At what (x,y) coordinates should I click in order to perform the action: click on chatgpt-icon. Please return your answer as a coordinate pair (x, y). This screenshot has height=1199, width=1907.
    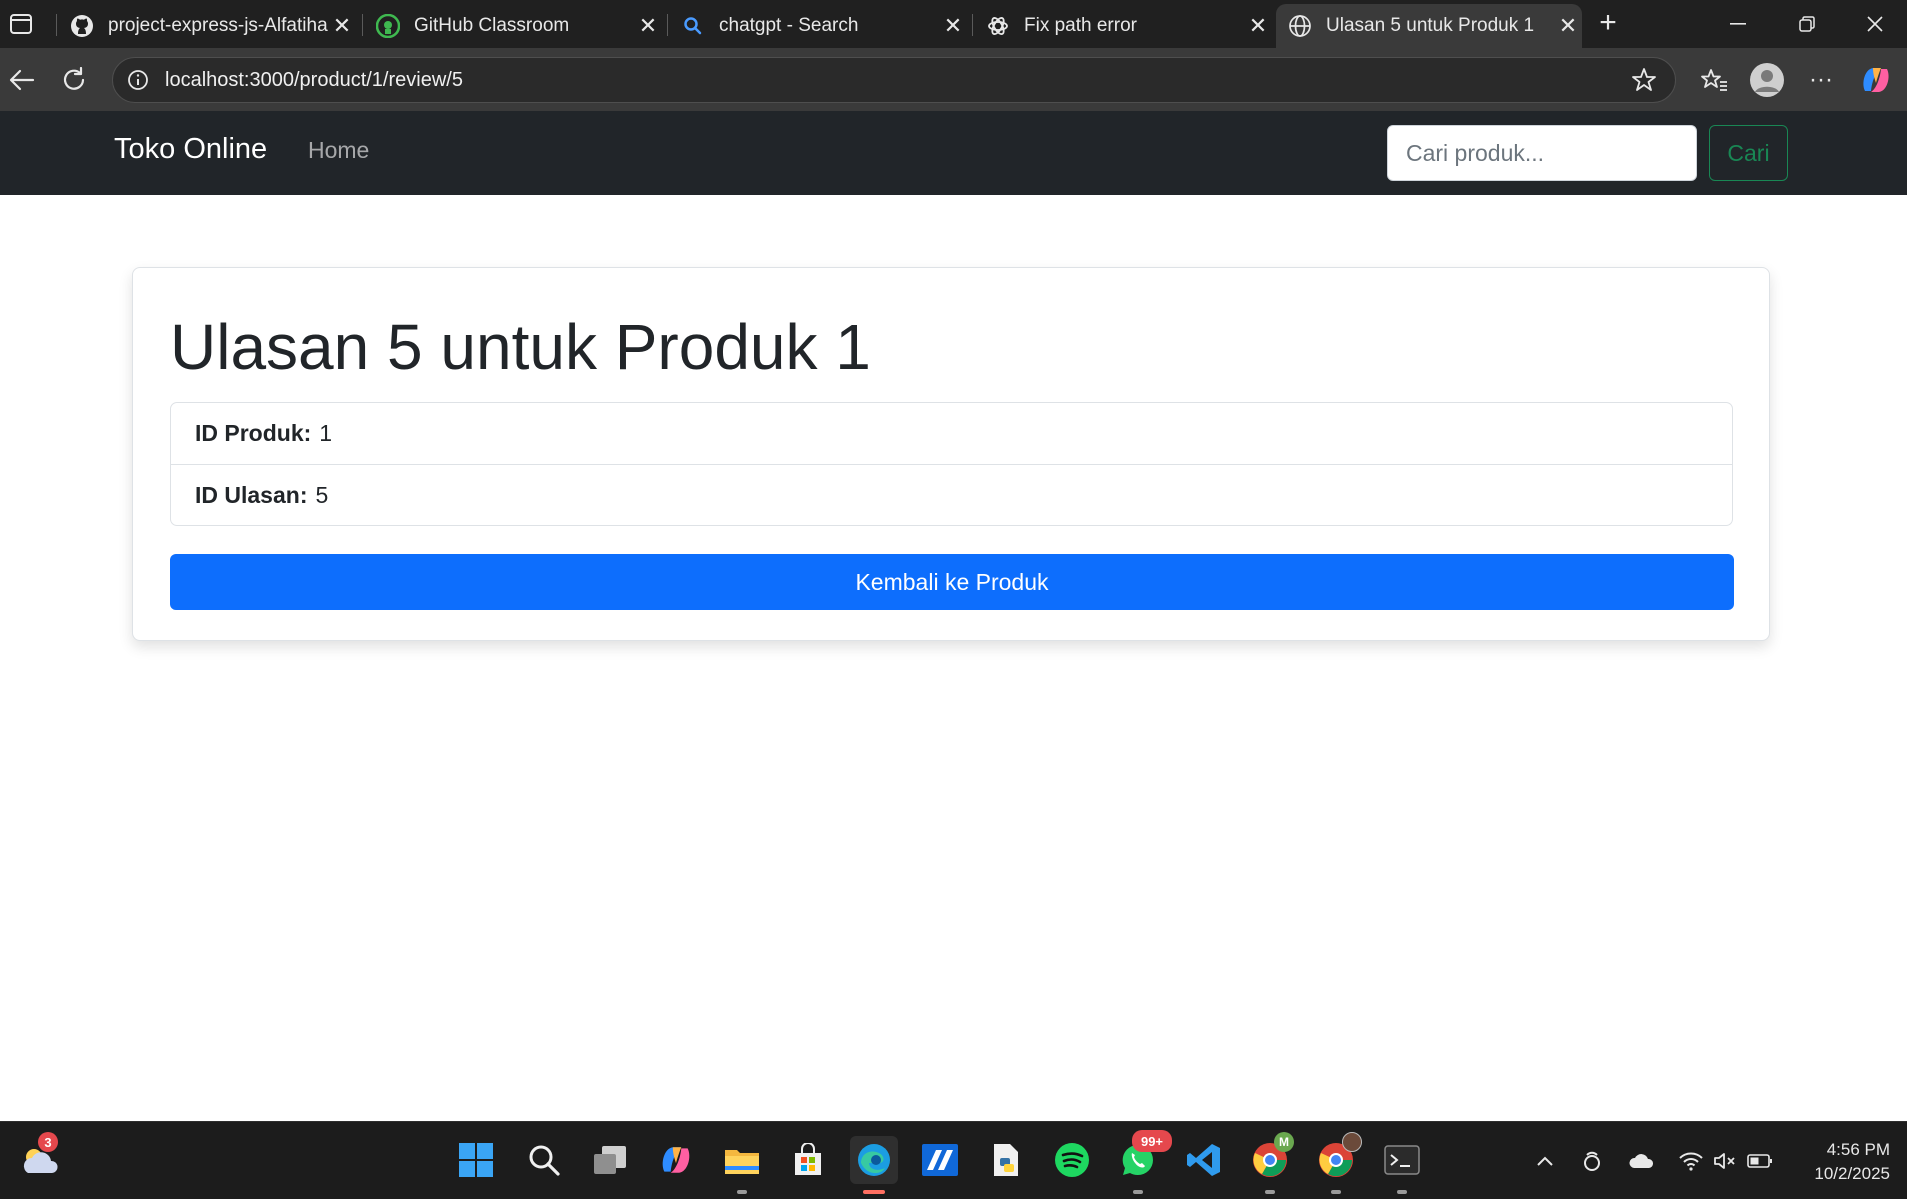
    Looking at the image, I should click on (998, 26).